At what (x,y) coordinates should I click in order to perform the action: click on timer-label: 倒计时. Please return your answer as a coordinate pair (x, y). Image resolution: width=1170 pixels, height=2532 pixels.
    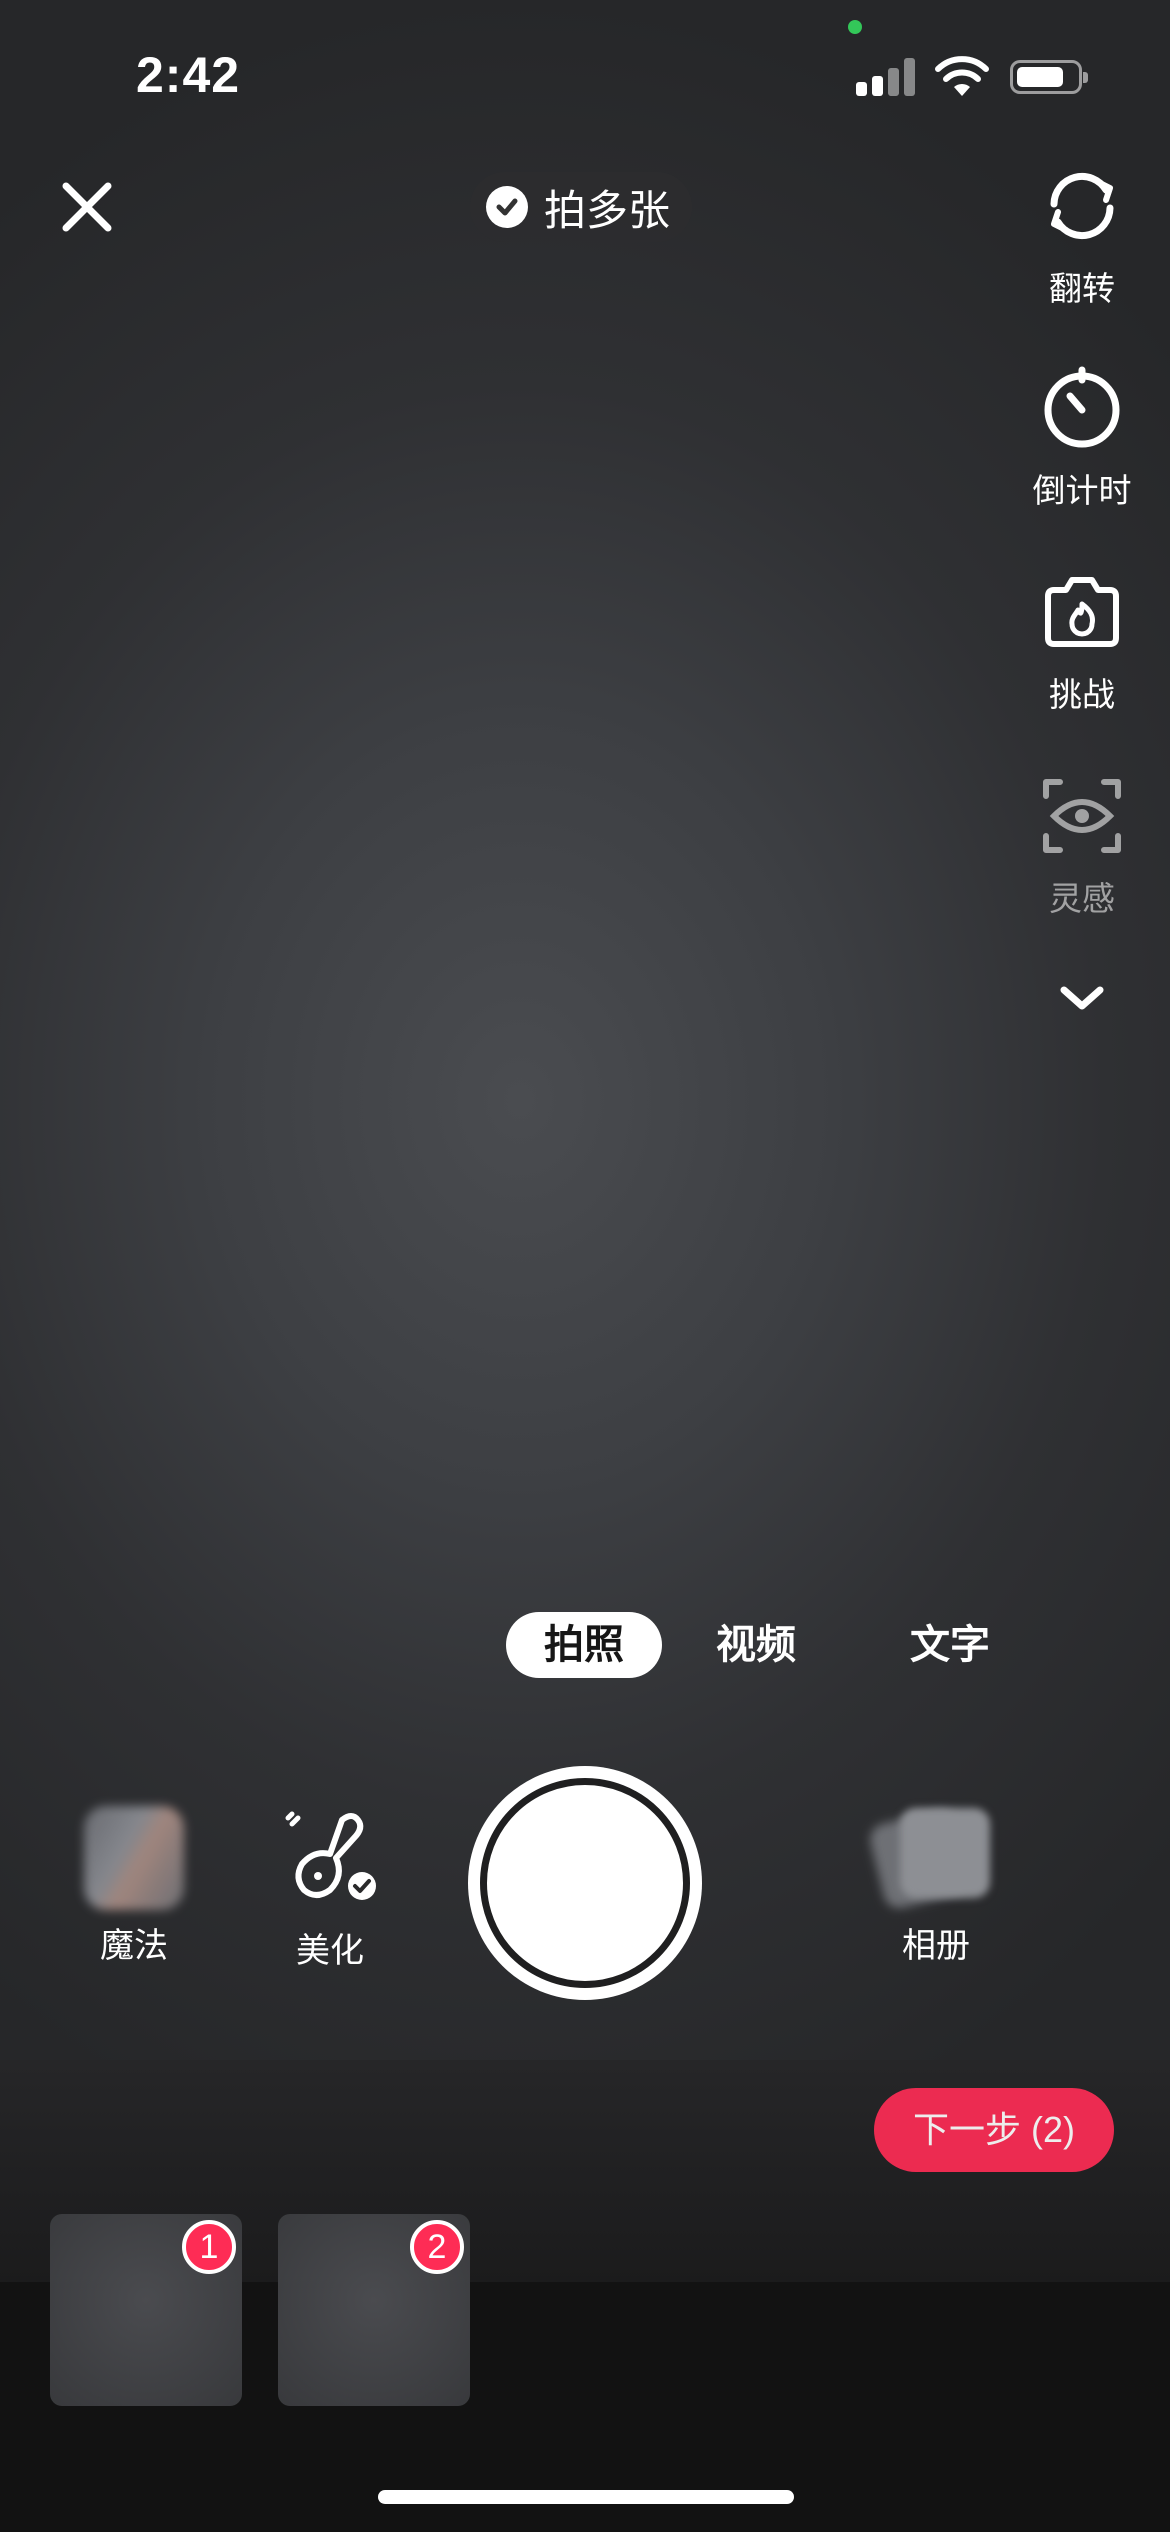
    Looking at the image, I should click on (1082, 490).